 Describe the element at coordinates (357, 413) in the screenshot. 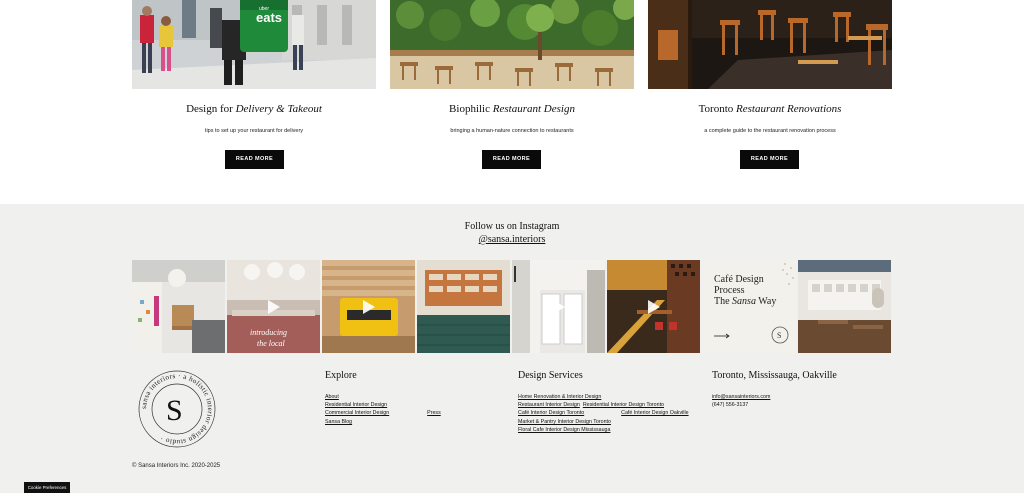

I see `footer-link-commercial: Commercial Interior Design` at that location.